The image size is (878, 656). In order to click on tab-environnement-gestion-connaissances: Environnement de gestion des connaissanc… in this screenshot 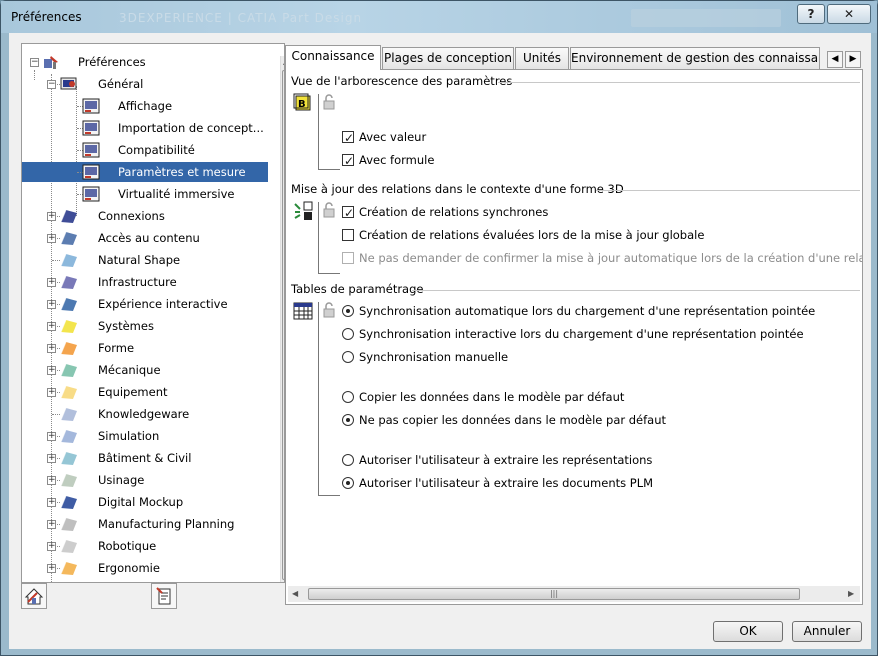, I will do `click(695, 58)`.